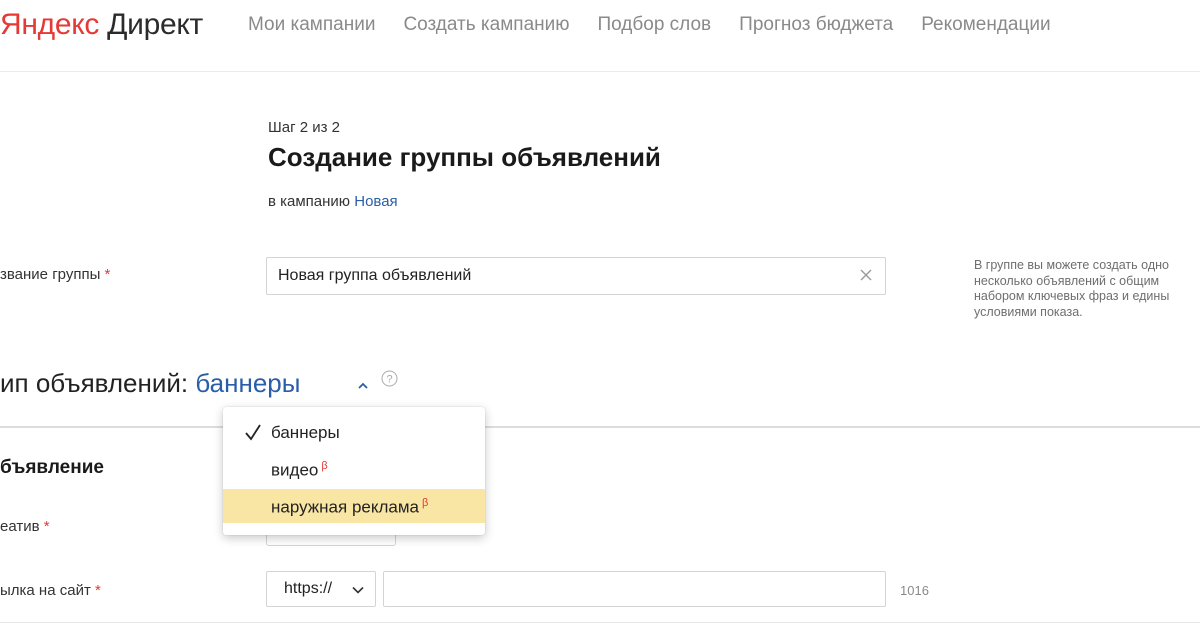 This screenshot has height=628, width=1200. What do you see at coordinates (354, 432) in the screenshot?
I see `dropdown-item-banners: баннеры` at bounding box center [354, 432].